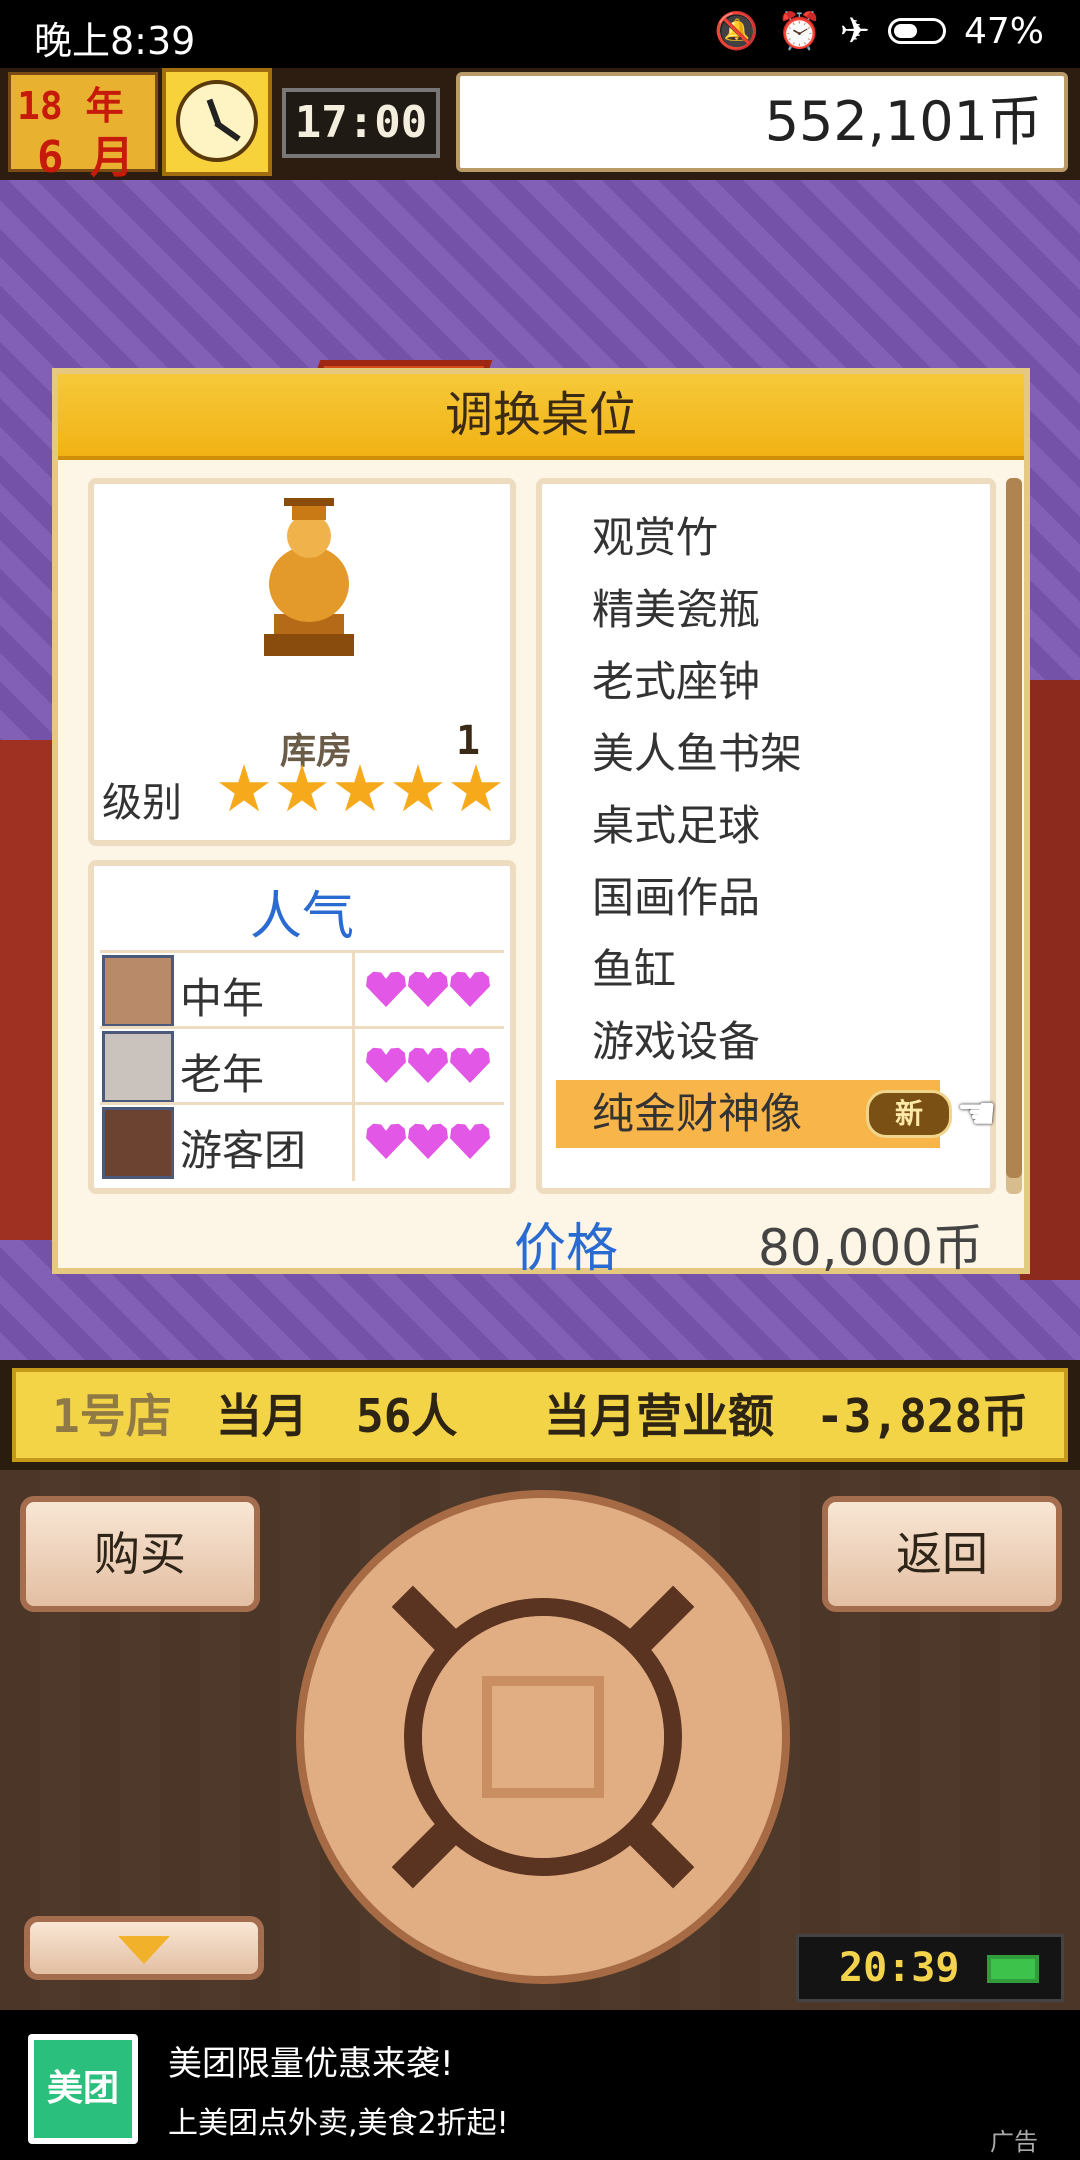  I want to click on level-label: 级别, so click(142, 803).